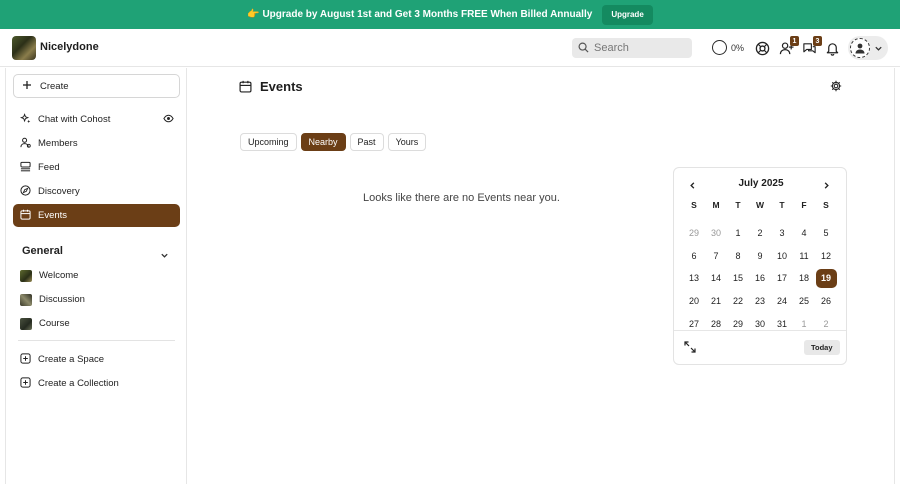  Describe the element at coordinates (826, 255) in the screenshot. I see `calendar-day: 12` at that location.